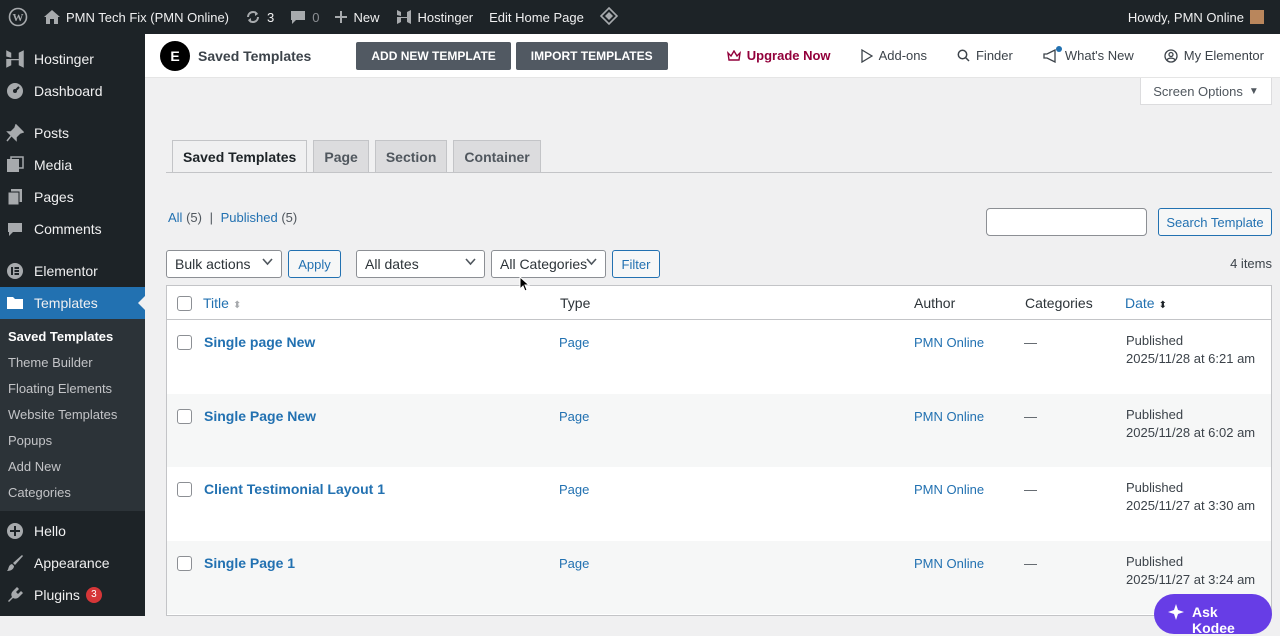 This screenshot has height=636, width=1280. What do you see at coordinates (314, 264) in the screenshot?
I see `apply-button: Apply` at bounding box center [314, 264].